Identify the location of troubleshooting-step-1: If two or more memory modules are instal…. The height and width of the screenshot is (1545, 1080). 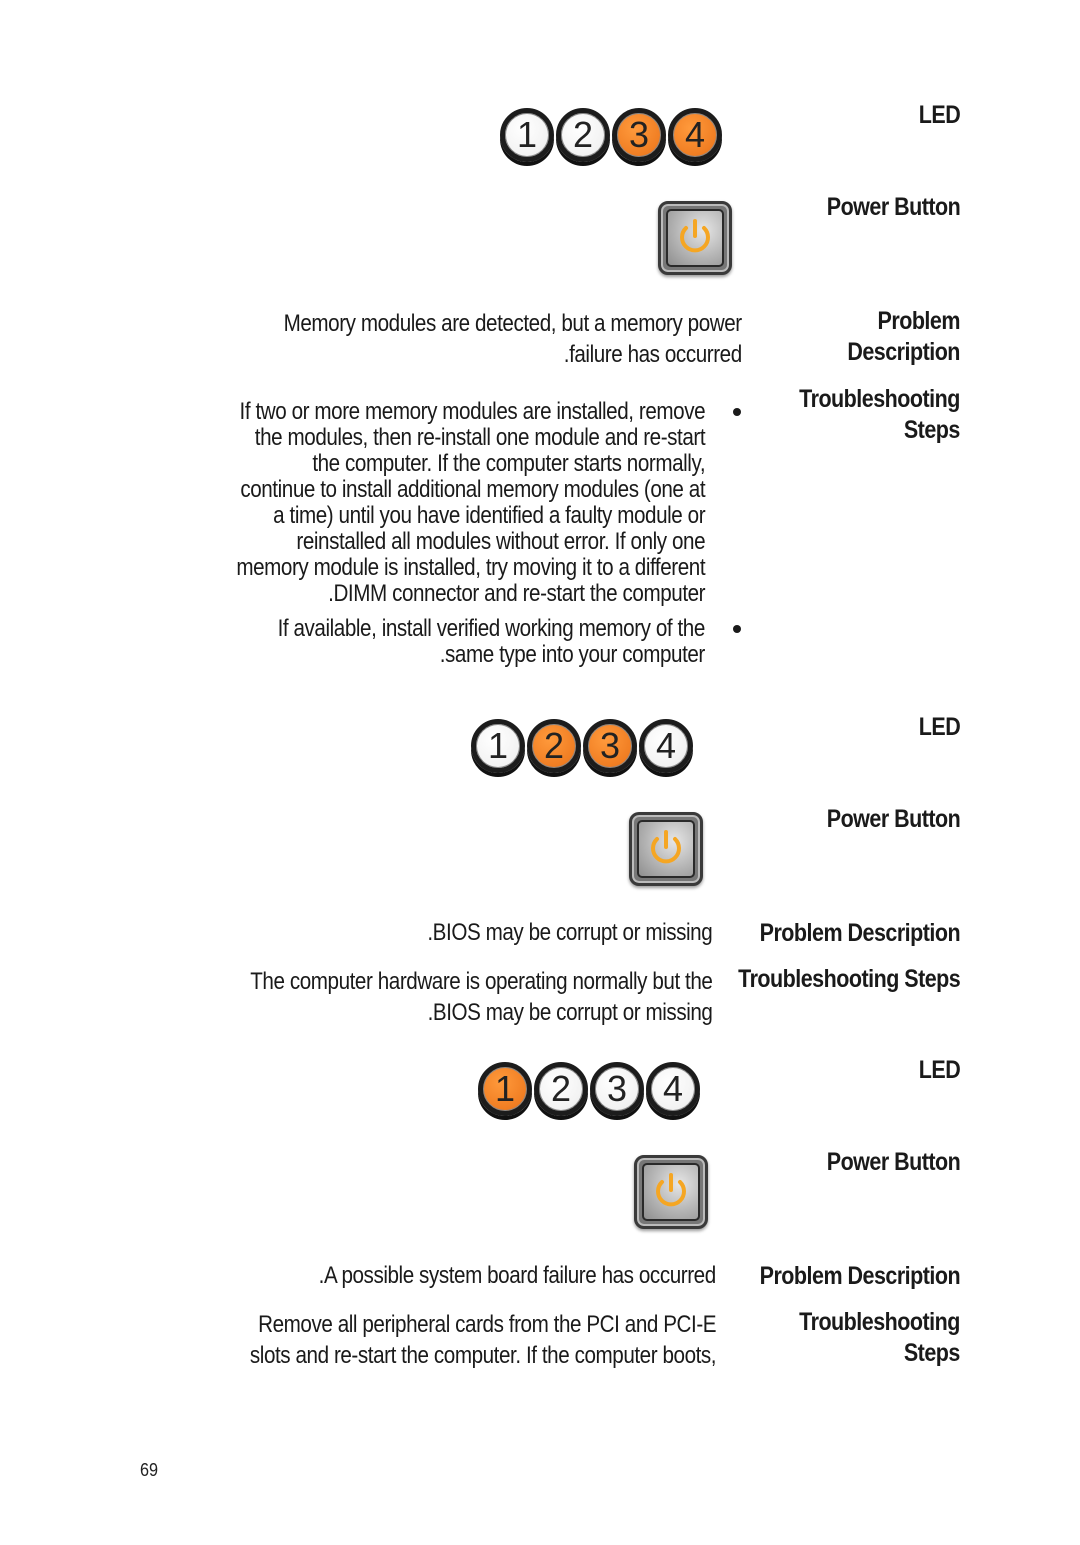
(471, 502).